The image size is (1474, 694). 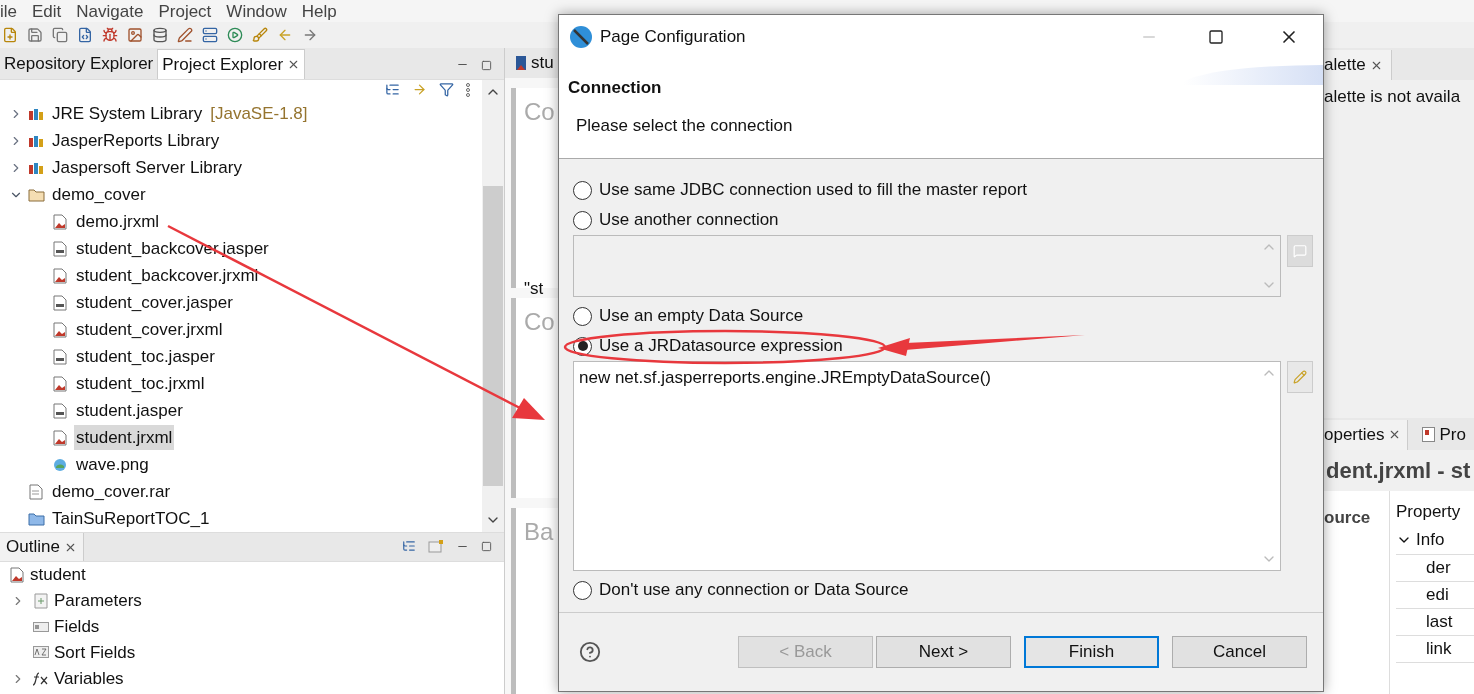 What do you see at coordinates (89, 679) in the screenshot?
I see `outline-item: Variables` at bounding box center [89, 679].